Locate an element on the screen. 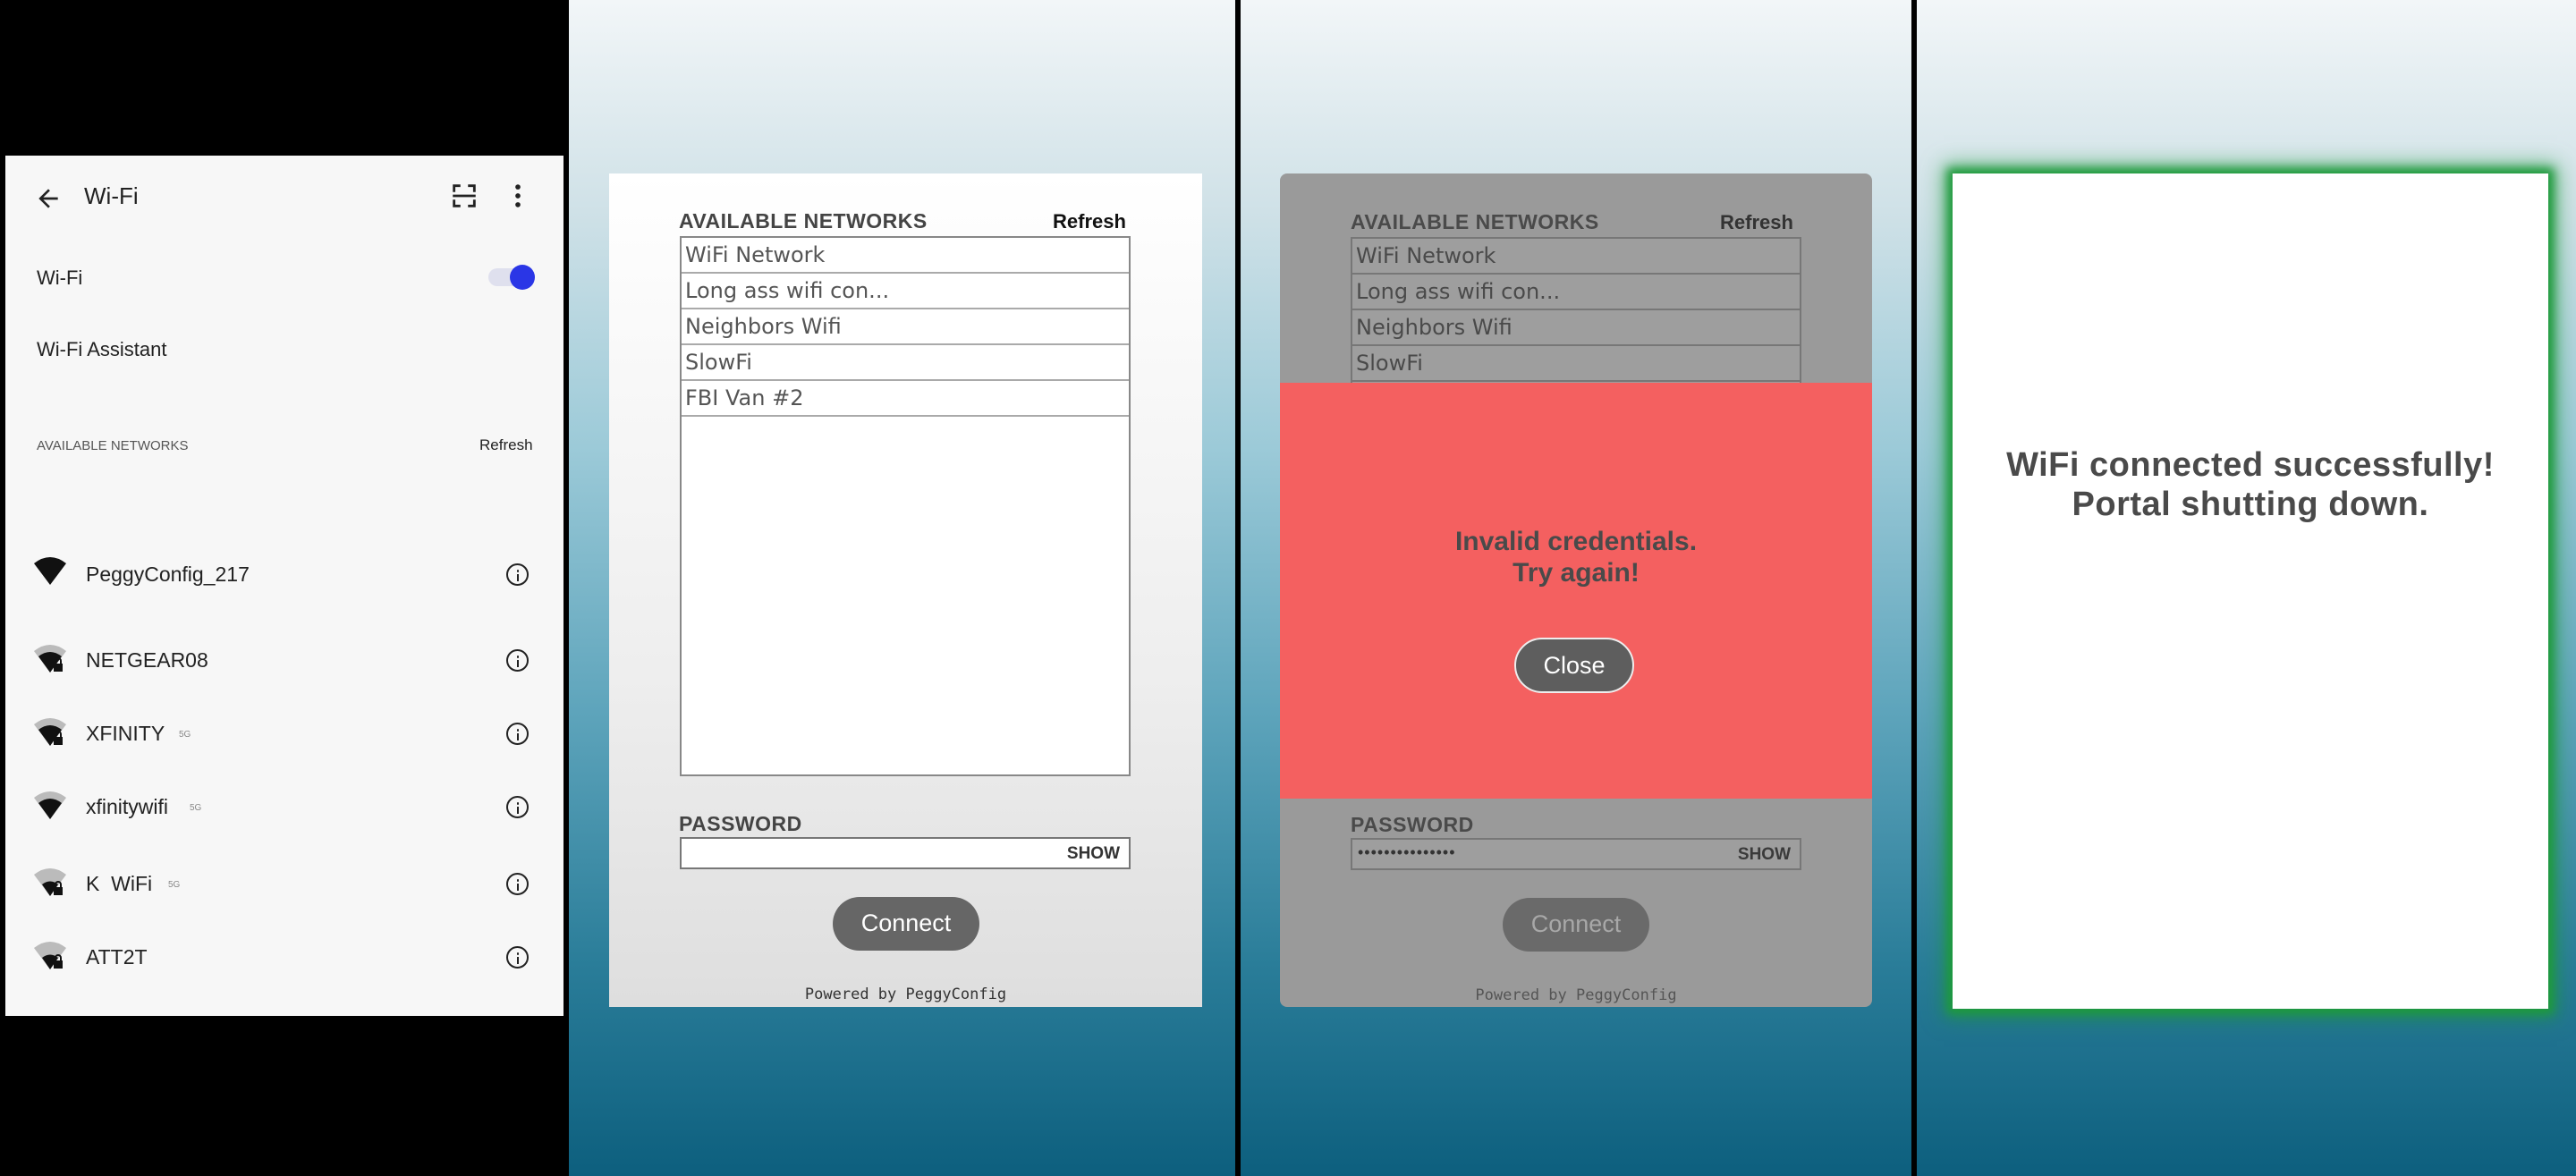 The image size is (2576, 1176). wifi-toggle-label: Wi-Fi is located at coordinates (60, 278).